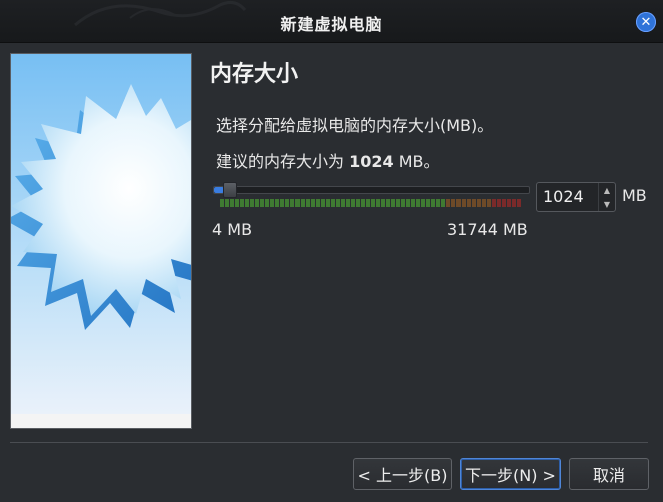  Describe the element at coordinates (607, 204) in the screenshot. I see `spin-down-icon: ▼` at that location.